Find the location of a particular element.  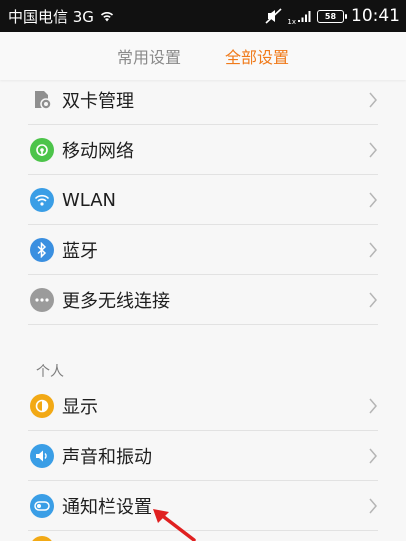

signal-bars-icon is located at coordinates (304, 16).